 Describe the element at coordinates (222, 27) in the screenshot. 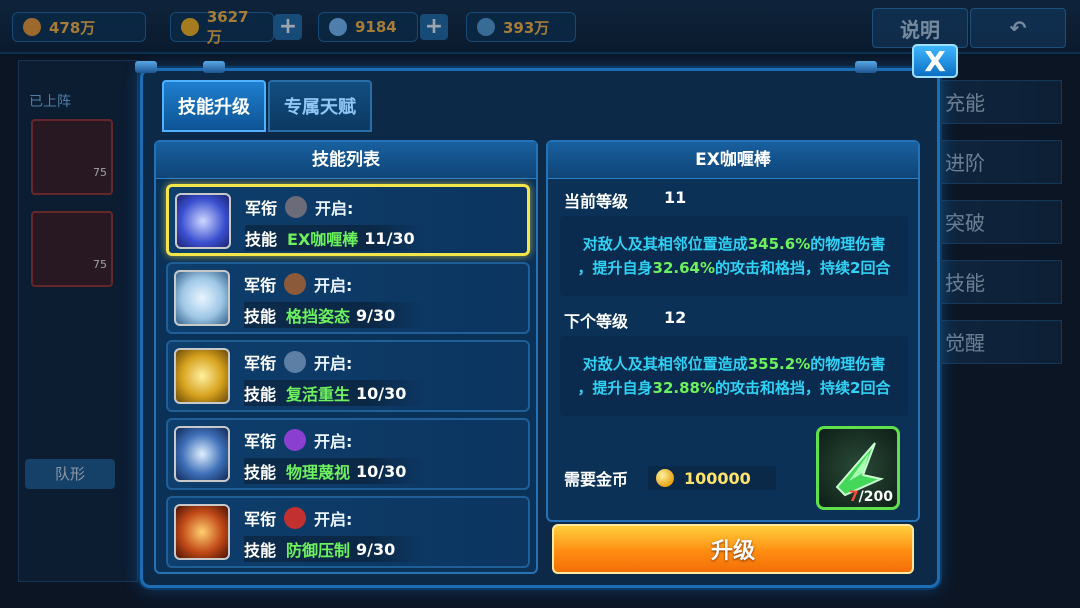

I see `gold-display: 3627万` at that location.